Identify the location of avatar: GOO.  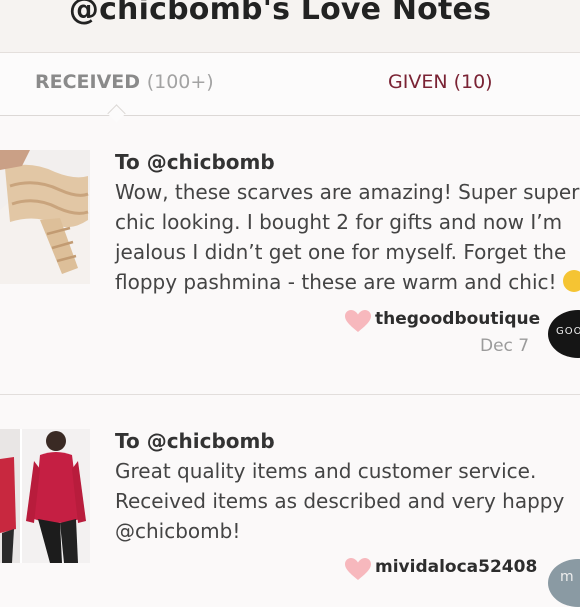
(564, 334).